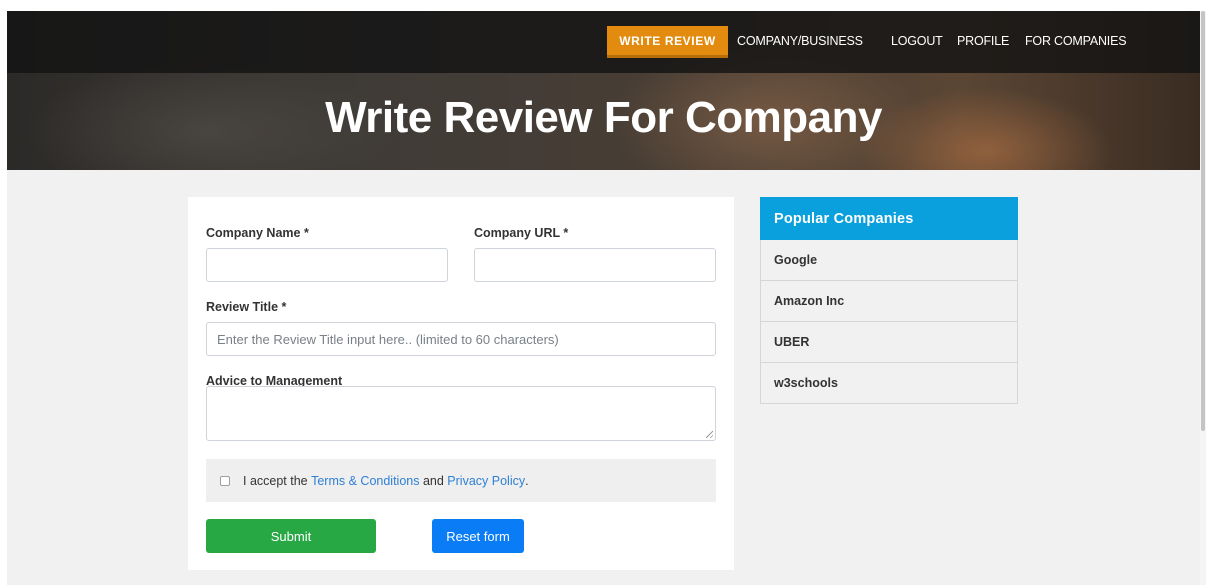 The width and height of the screenshot is (1206, 585). What do you see at coordinates (527, 480) in the screenshot?
I see `terms-suffix-text: .` at bounding box center [527, 480].